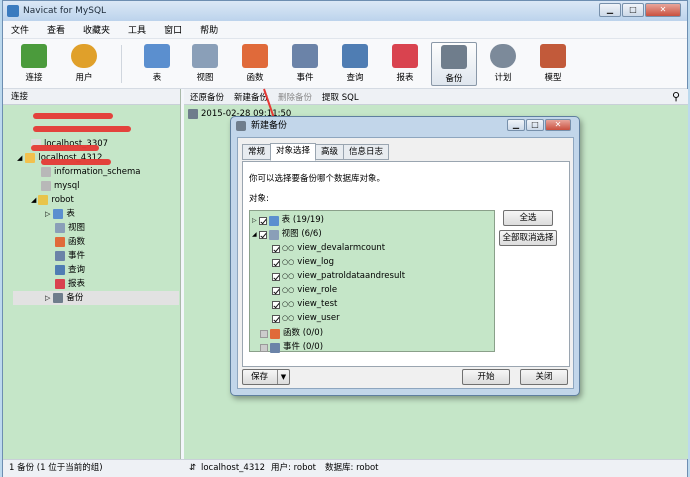 The width and height of the screenshot is (690, 477). I want to click on toolbar-function-button: 函数, so click(255, 64).